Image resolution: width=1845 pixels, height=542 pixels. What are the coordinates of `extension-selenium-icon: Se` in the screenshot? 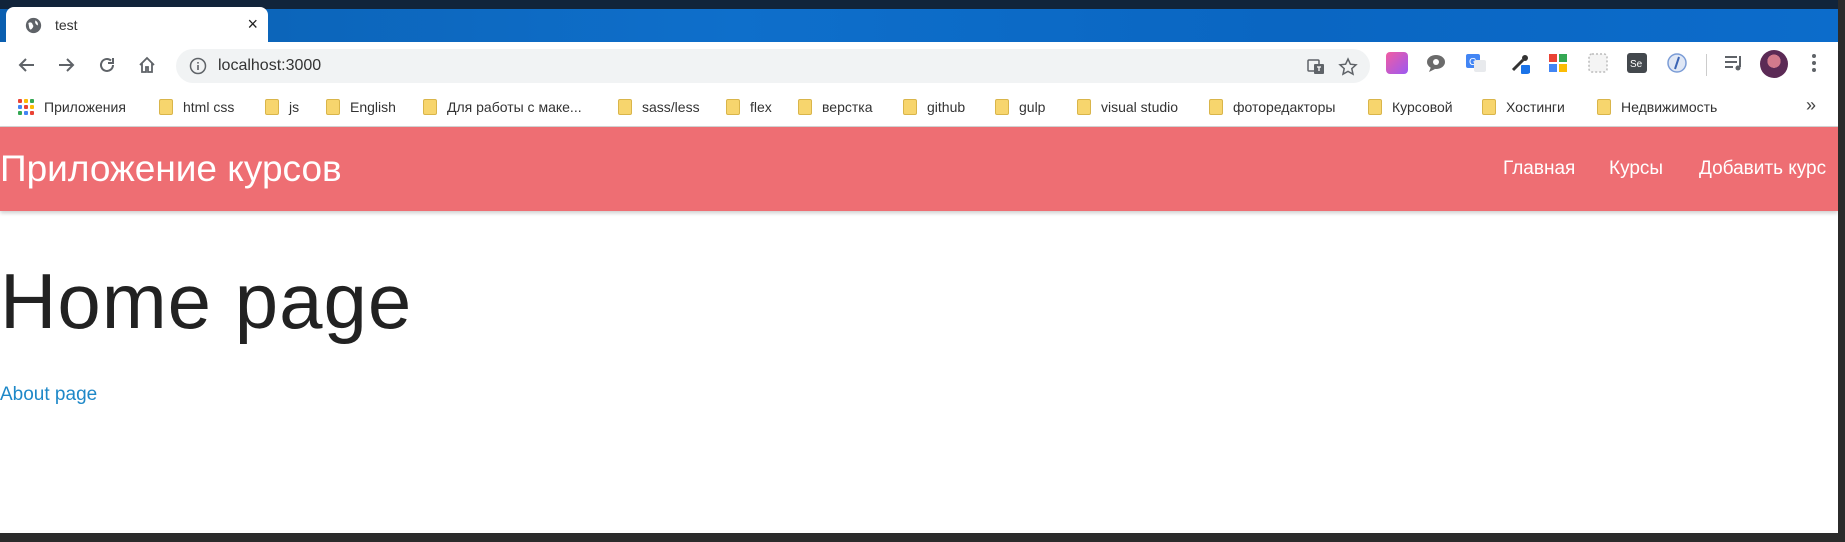 It's located at (1637, 63).